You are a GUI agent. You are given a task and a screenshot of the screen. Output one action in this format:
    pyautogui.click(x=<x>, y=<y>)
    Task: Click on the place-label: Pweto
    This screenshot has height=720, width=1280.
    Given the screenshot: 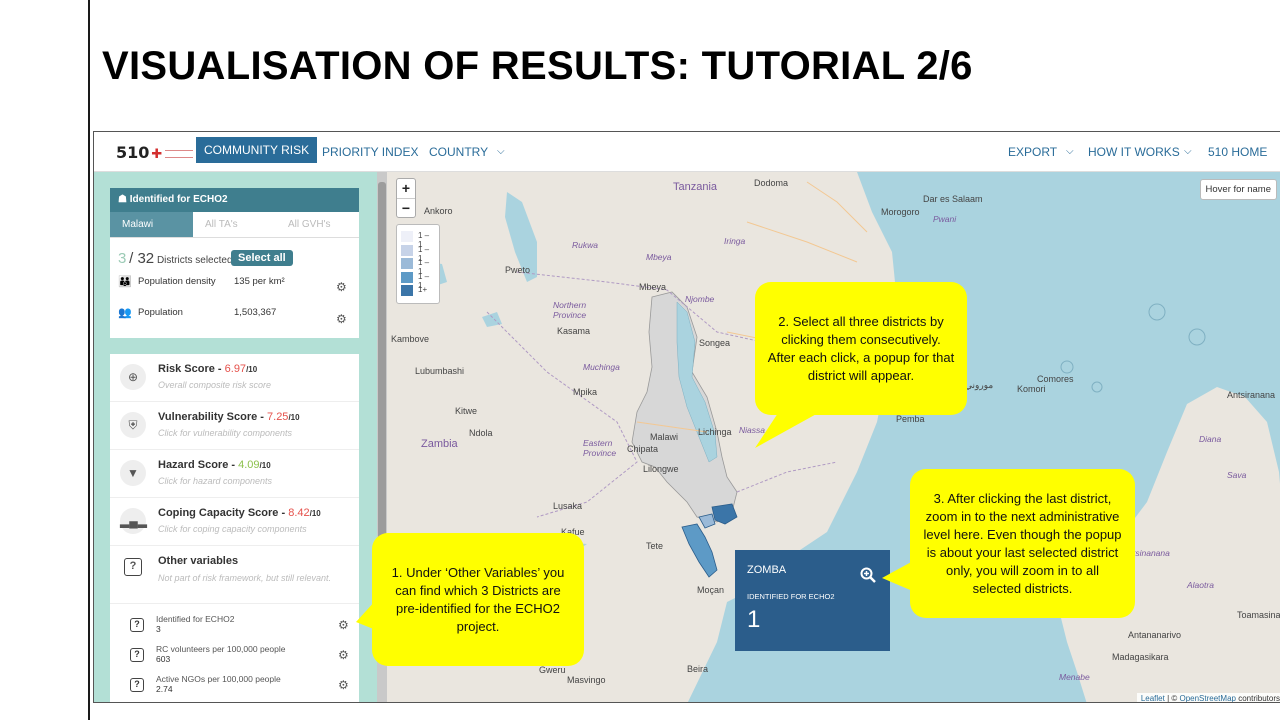 What is the action you would take?
    pyautogui.click(x=518, y=270)
    